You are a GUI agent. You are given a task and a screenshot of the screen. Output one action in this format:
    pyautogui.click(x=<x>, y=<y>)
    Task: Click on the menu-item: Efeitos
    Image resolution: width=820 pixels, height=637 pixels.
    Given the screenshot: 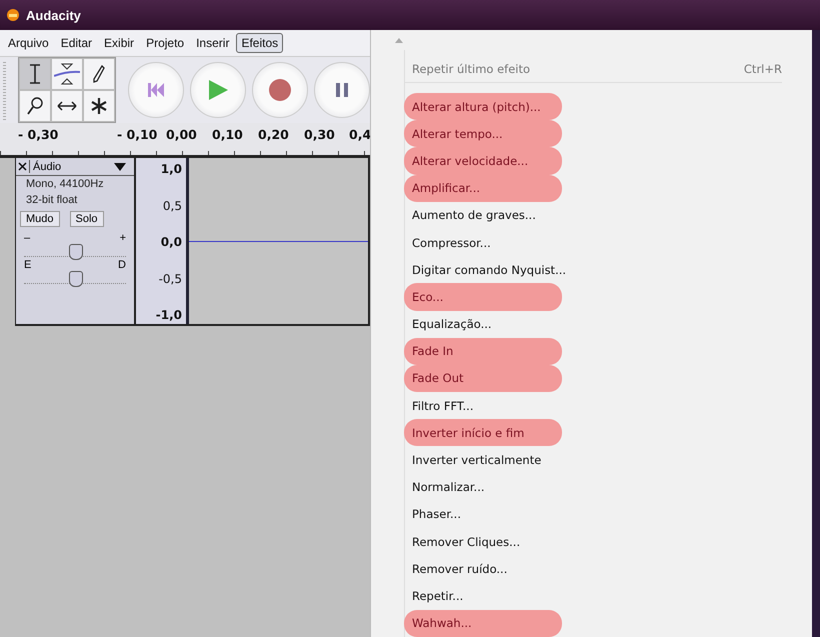 What is the action you would take?
    pyautogui.click(x=260, y=43)
    